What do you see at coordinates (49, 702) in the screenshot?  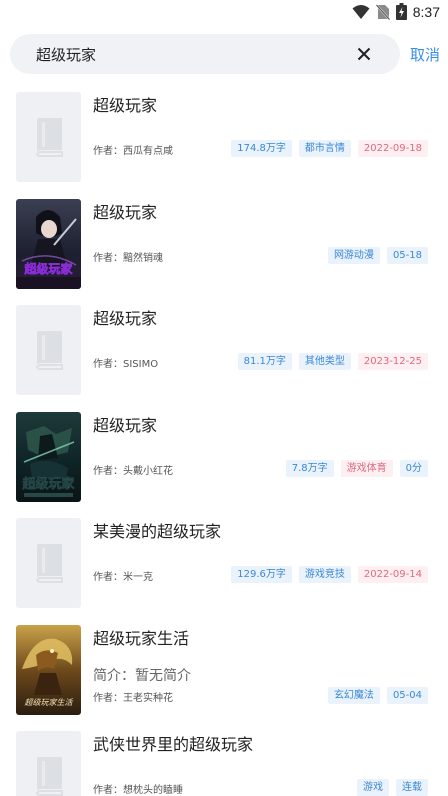 I see `cover-title-art: 超级玩家生活` at bounding box center [49, 702].